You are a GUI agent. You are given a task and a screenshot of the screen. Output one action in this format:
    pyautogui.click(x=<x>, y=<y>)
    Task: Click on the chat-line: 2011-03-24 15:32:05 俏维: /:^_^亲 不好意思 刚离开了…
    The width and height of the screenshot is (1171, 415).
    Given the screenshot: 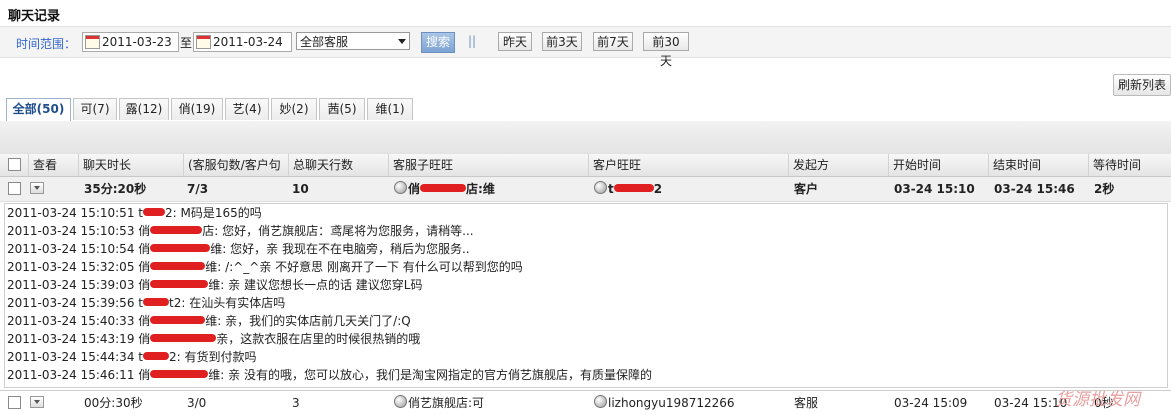 What is the action you would take?
    pyautogui.click(x=265, y=267)
    